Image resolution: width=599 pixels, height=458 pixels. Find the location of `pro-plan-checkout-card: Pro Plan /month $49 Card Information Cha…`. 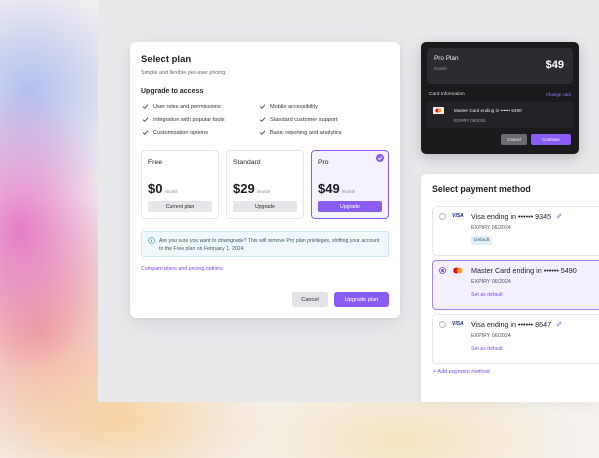

pro-plan-checkout-card: Pro Plan /month $49 Card Information Cha… is located at coordinates (500, 98).